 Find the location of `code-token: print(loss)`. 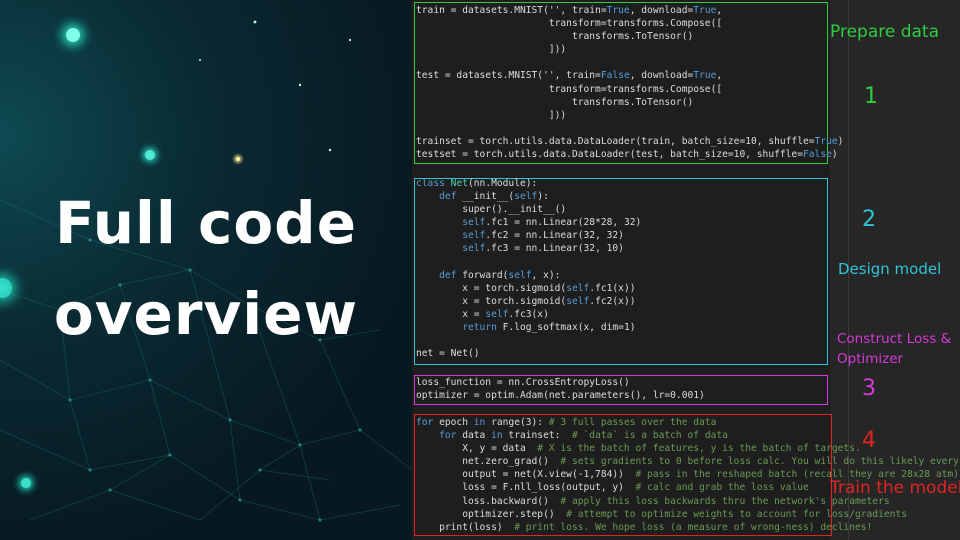

code-token: print(loss) is located at coordinates (465, 527).